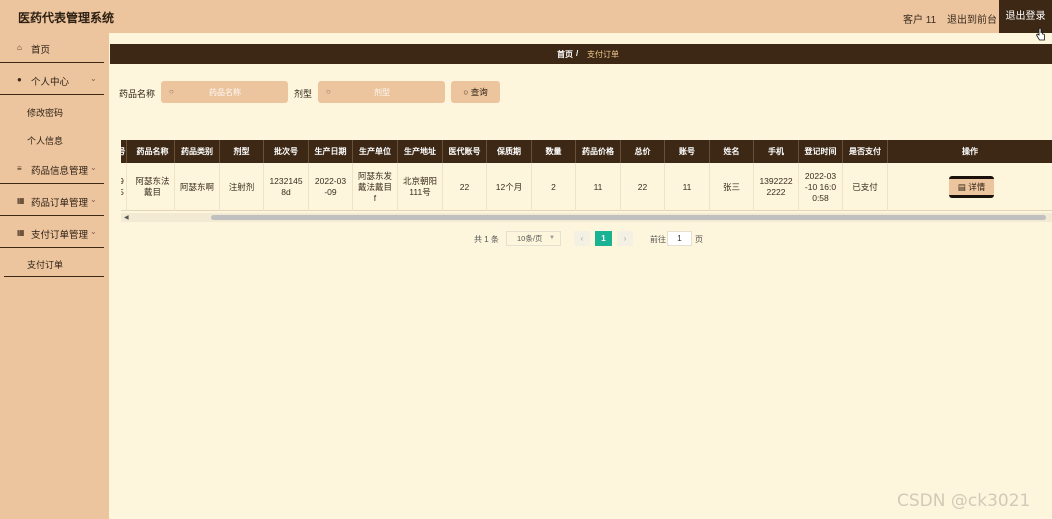  I want to click on table-cell: 1232145 8d, so click(286, 187).